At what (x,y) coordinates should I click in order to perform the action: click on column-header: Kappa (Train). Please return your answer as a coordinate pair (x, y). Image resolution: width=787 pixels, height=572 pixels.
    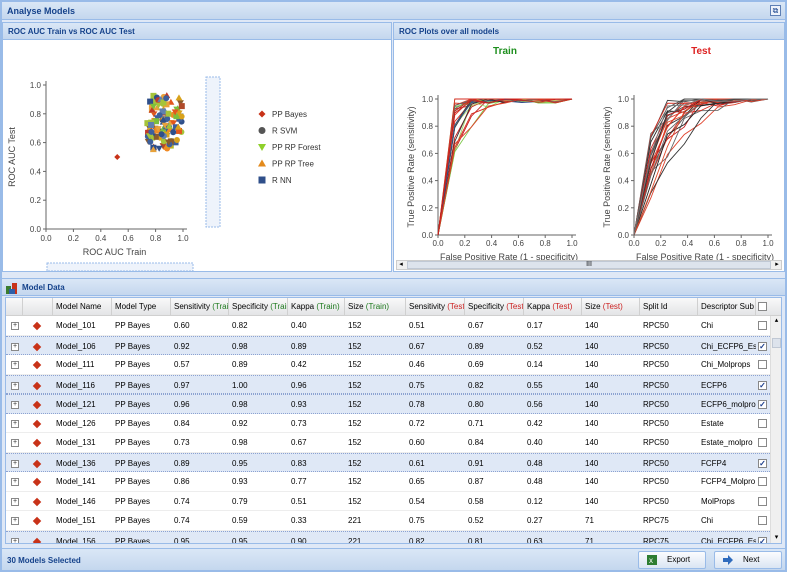
    Looking at the image, I should click on (316, 307).